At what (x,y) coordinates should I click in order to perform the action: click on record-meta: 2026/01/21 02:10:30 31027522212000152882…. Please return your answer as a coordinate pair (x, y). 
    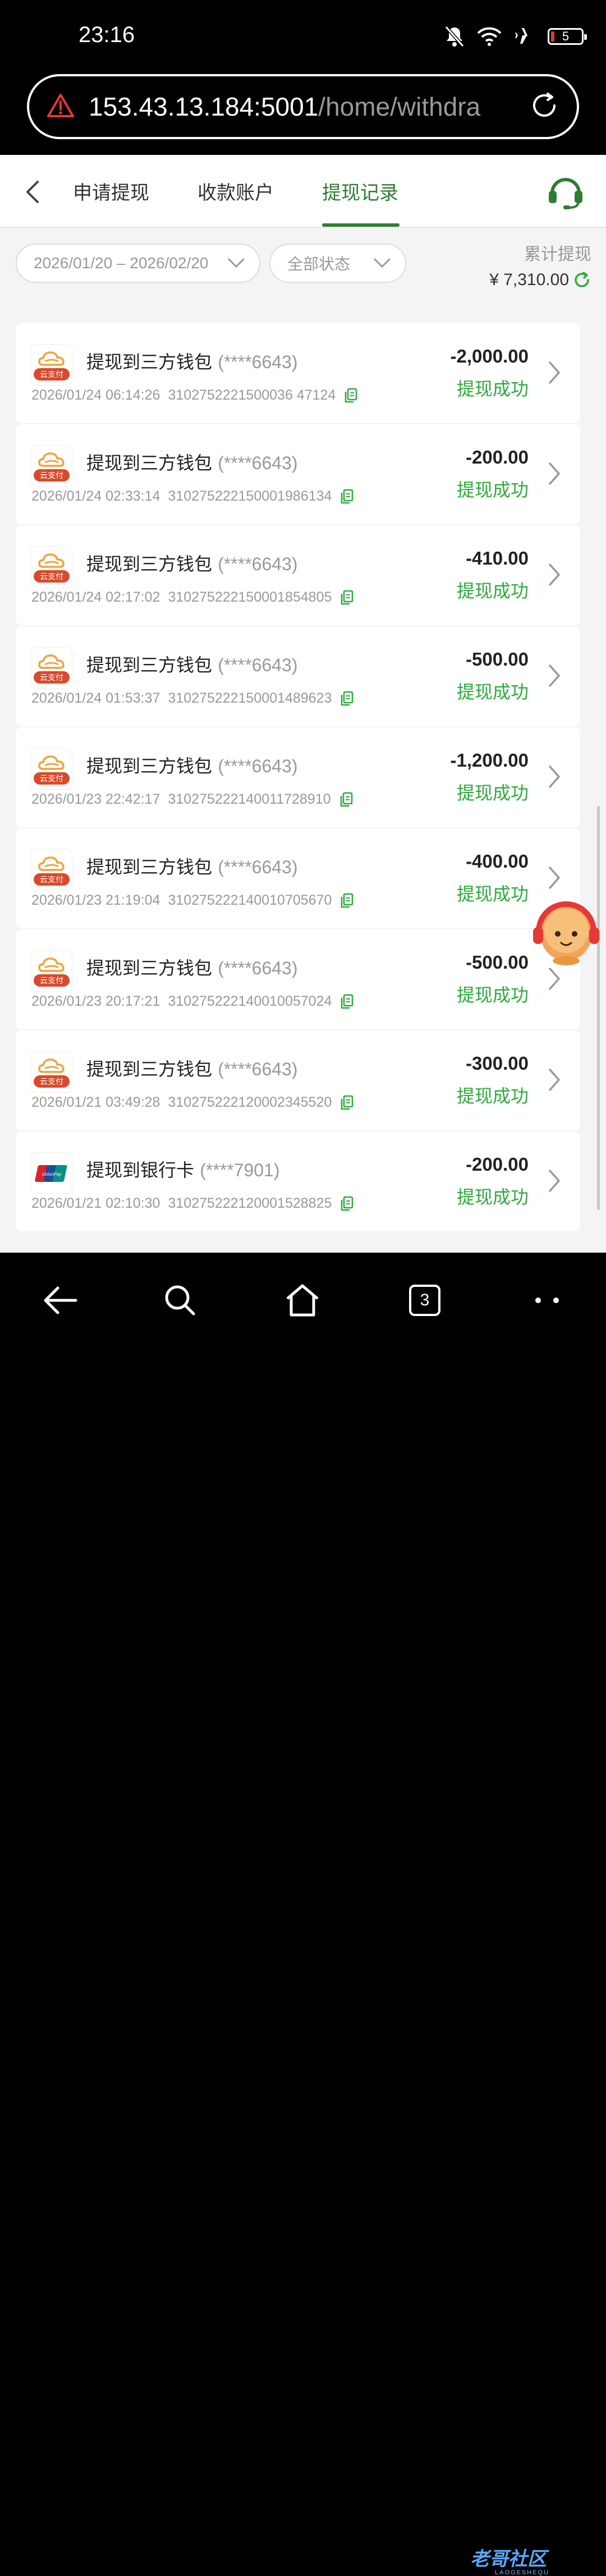
    Looking at the image, I should click on (192, 1203).